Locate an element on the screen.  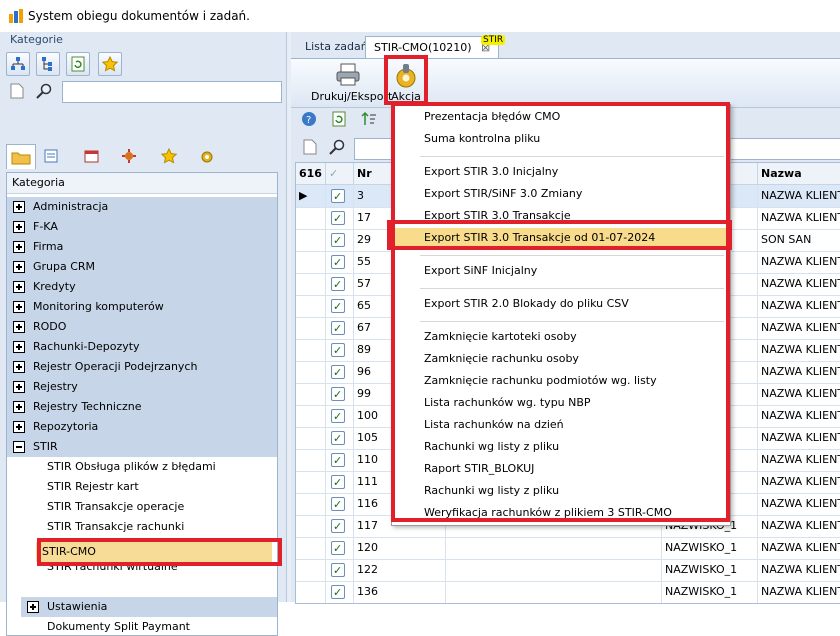
favorites-button is located at coordinates (110, 64).